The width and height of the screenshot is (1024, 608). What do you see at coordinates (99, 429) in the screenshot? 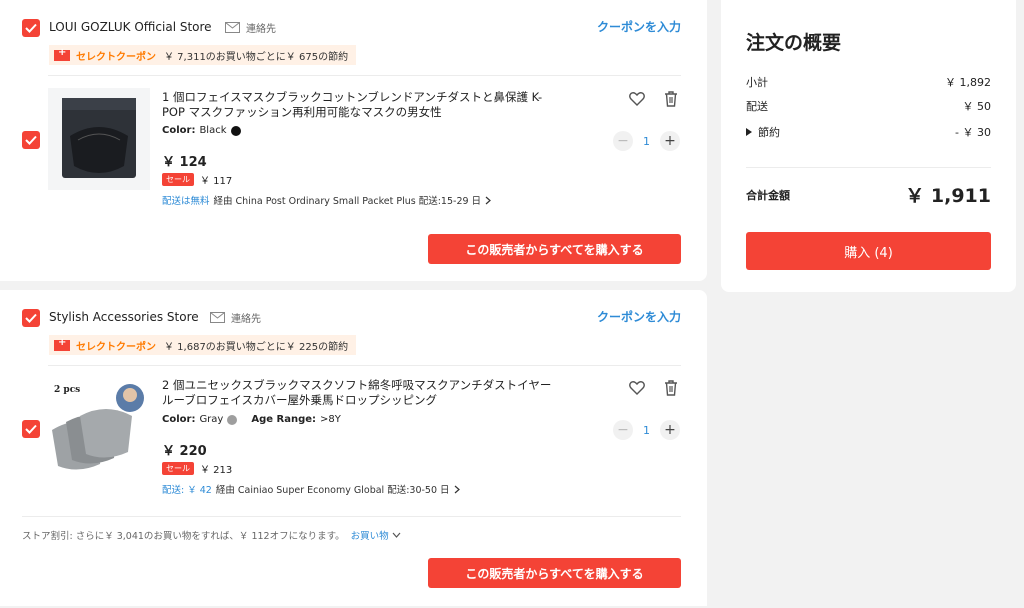
I see `product-thumbnail: 2 pcs` at bounding box center [99, 429].